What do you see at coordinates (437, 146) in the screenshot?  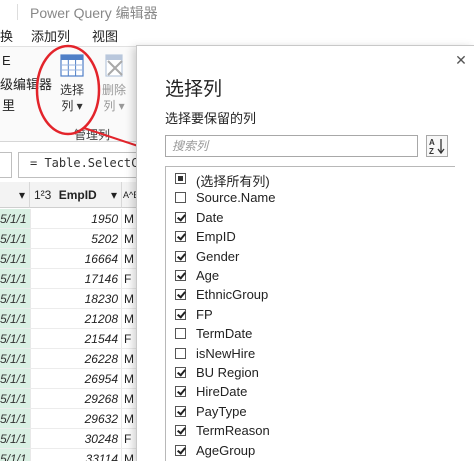 I see `sort-button: A Z` at bounding box center [437, 146].